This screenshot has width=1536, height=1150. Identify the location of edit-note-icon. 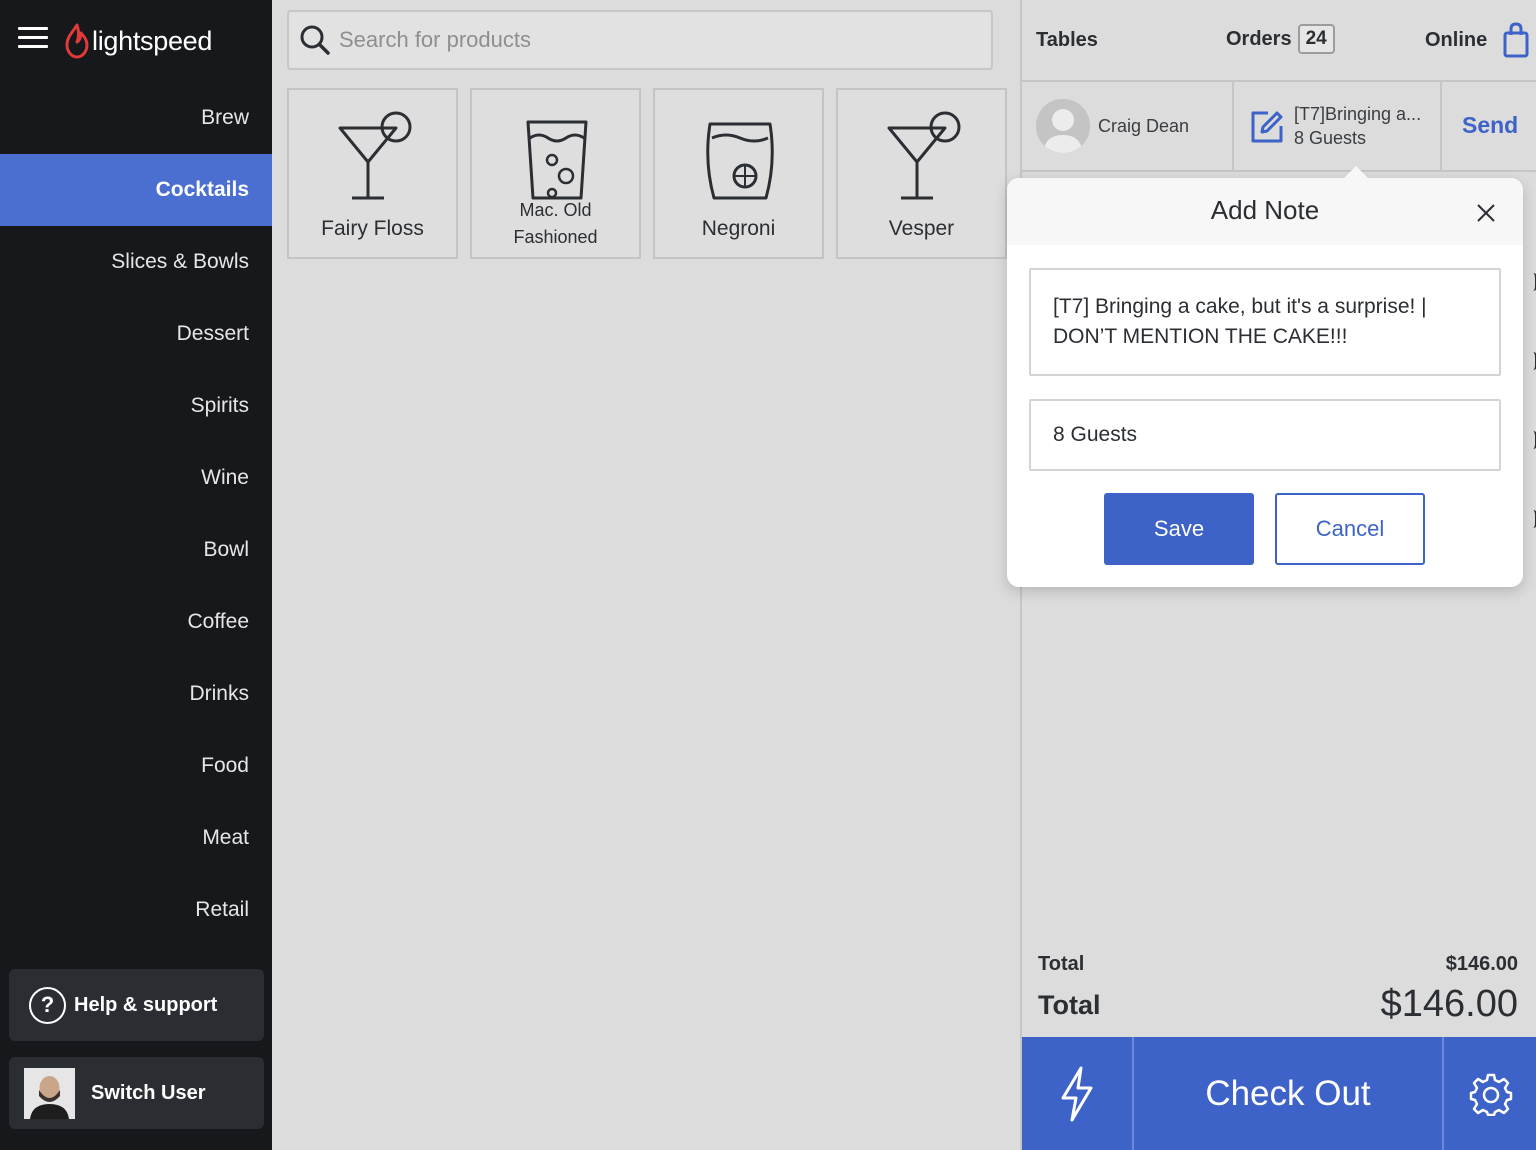
(1267, 127).